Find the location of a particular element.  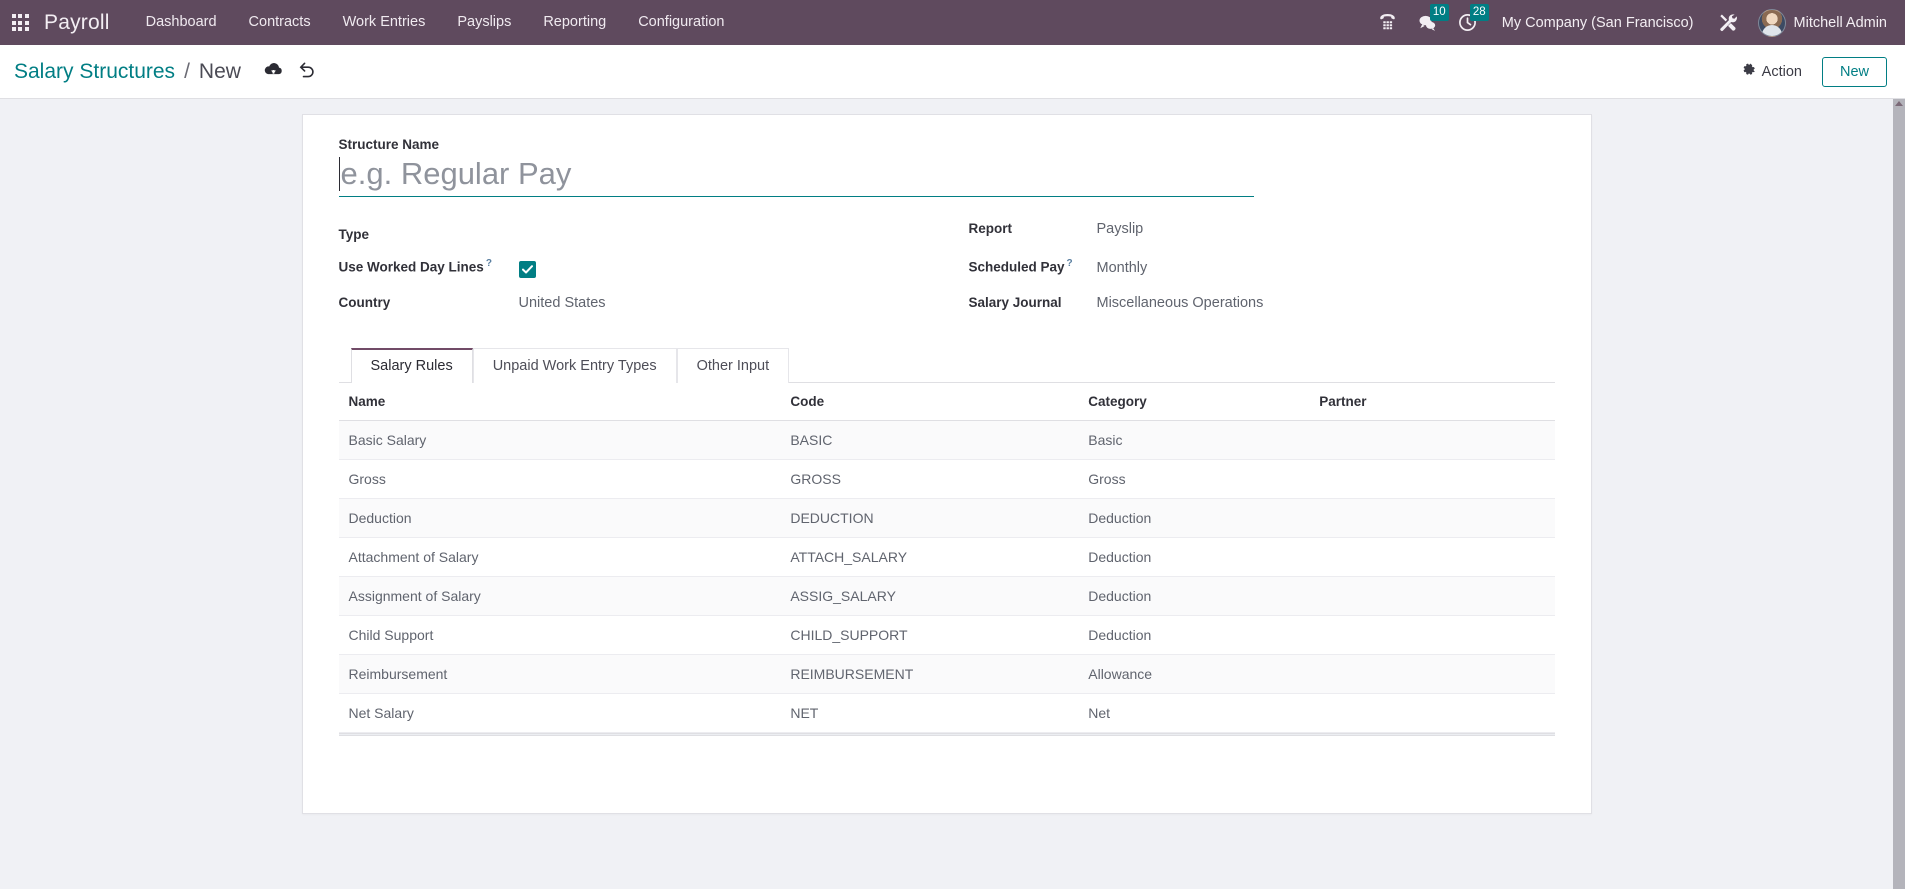

table-row: Reimbursement REIMBURSEMENT Allowance is located at coordinates (946, 674).